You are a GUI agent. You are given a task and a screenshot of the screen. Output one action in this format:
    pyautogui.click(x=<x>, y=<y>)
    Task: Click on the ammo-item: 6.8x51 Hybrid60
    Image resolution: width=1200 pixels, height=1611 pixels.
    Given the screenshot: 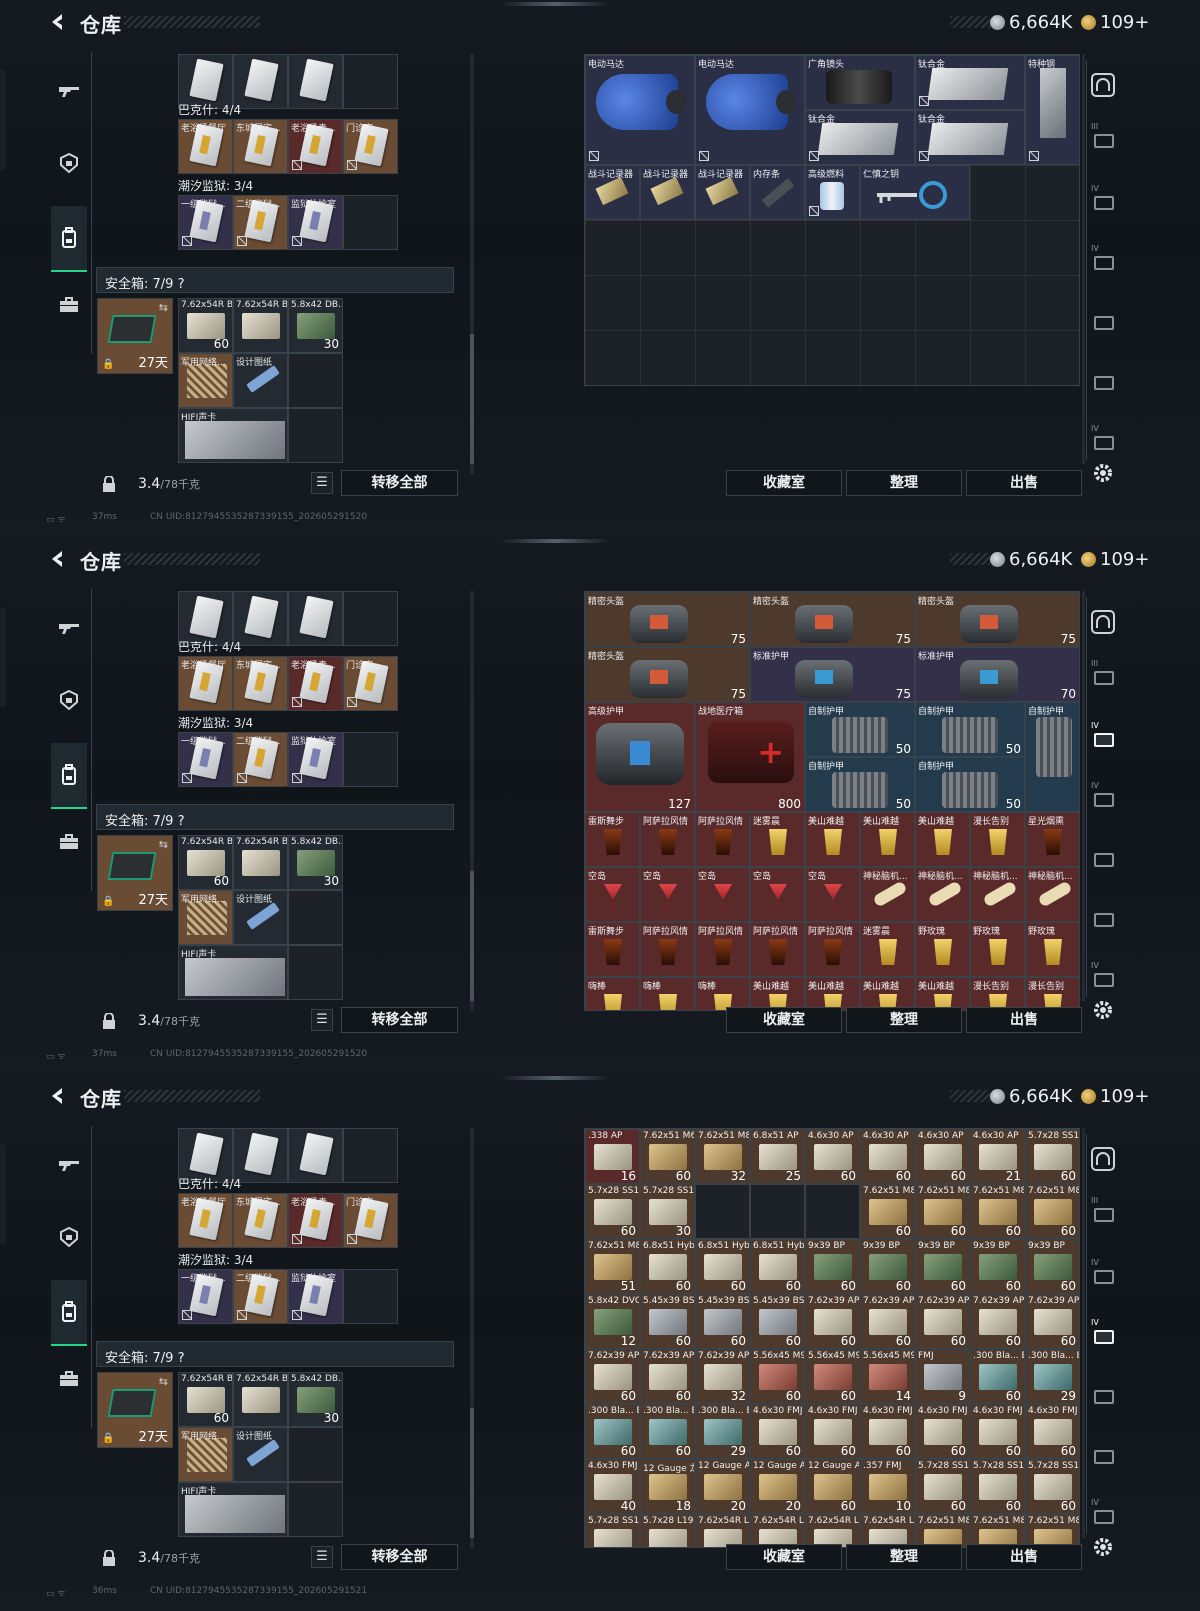 What is the action you would take?
    pyautogui.click(x=722, y=1266)
    